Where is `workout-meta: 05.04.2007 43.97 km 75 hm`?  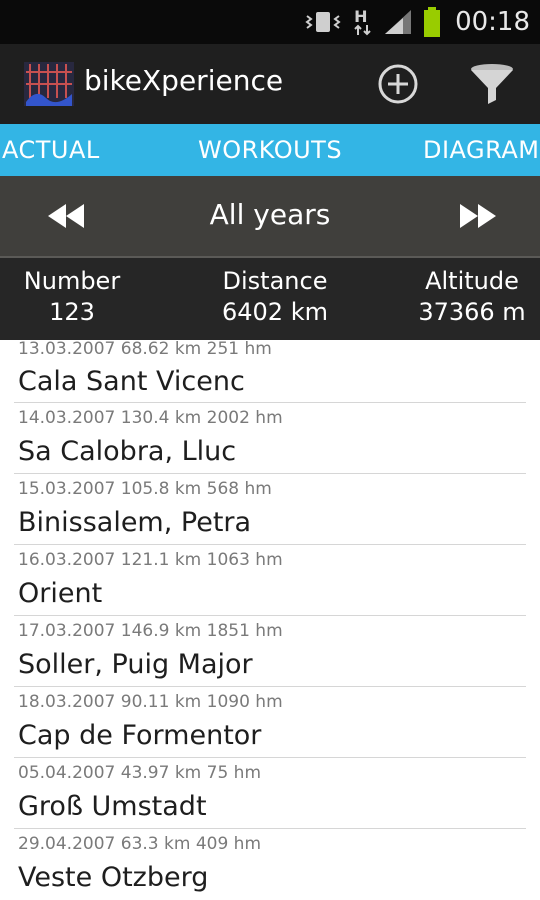
workout-meta: 05.04.2007 43.97 km 75 hm is located at coordinates (140, 773).